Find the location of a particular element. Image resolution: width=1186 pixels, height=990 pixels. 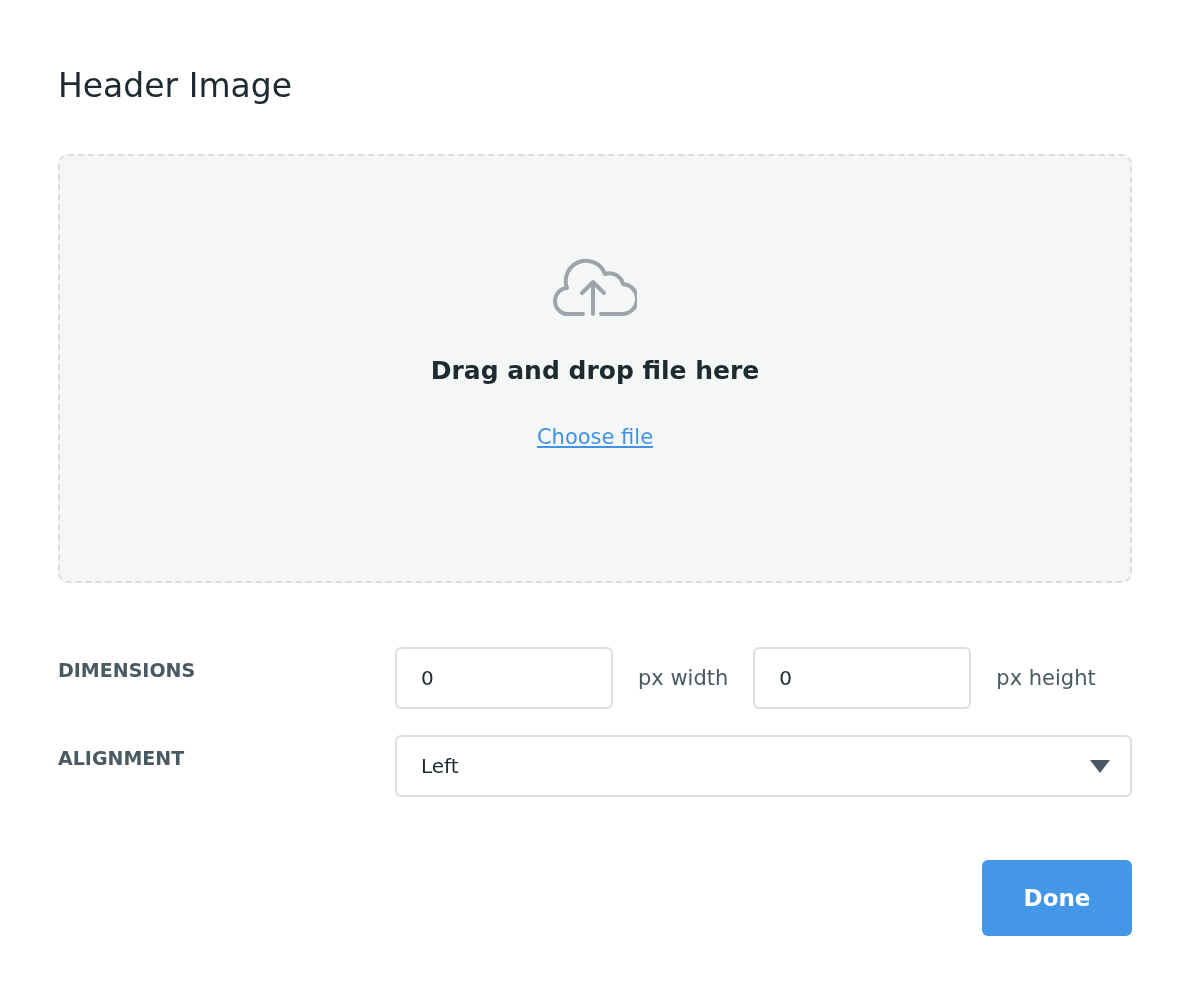

dialog-title: Header Image is located at coordinates (175, 86).